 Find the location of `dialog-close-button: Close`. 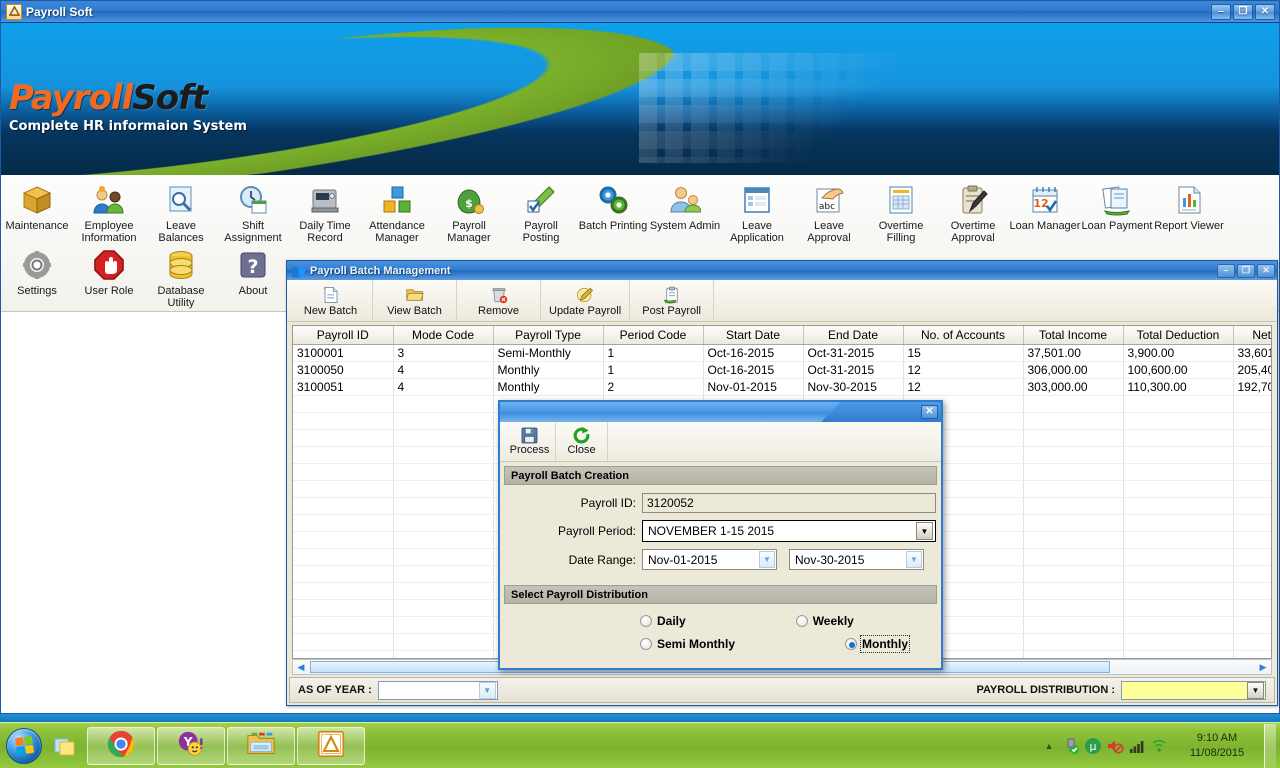

dialog-close-button: Close is located at coordinates (582, 441).